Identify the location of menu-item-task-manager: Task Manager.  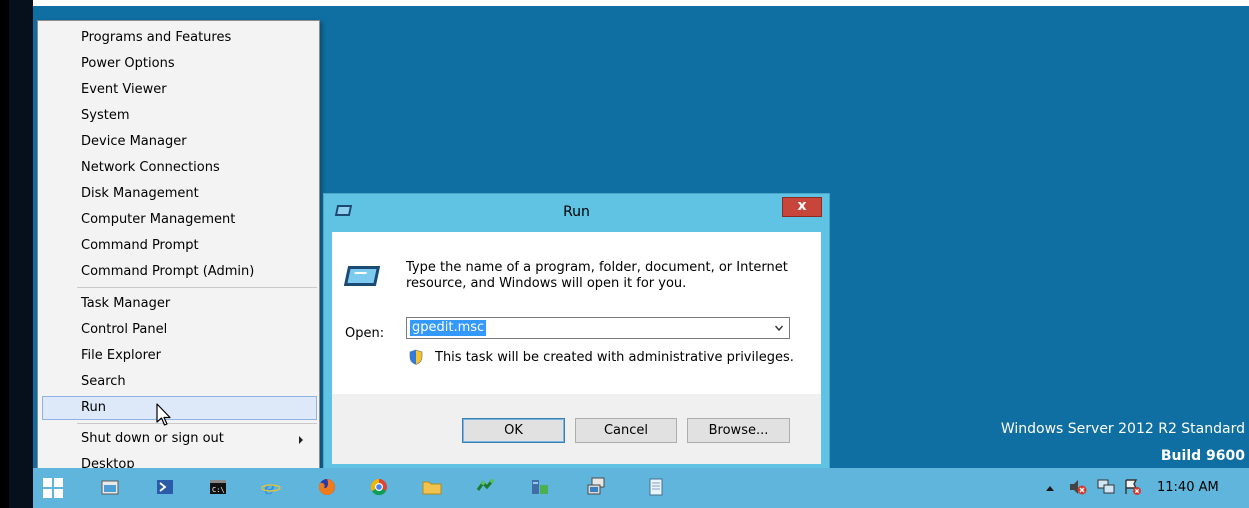
(179, 304).